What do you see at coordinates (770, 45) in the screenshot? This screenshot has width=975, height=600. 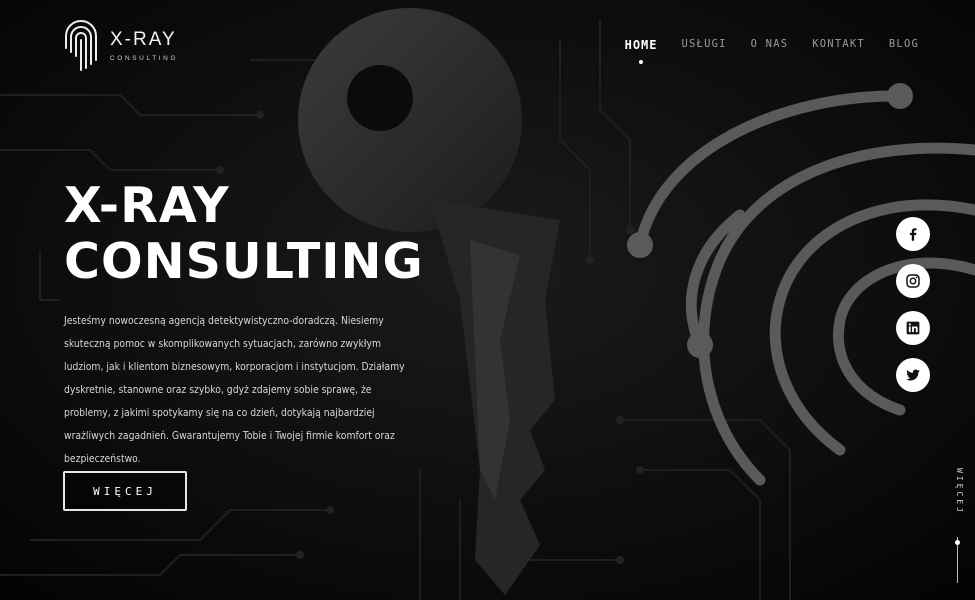 I see `nav-item-o-nas: O NAS` at bounding box center [770, 45].